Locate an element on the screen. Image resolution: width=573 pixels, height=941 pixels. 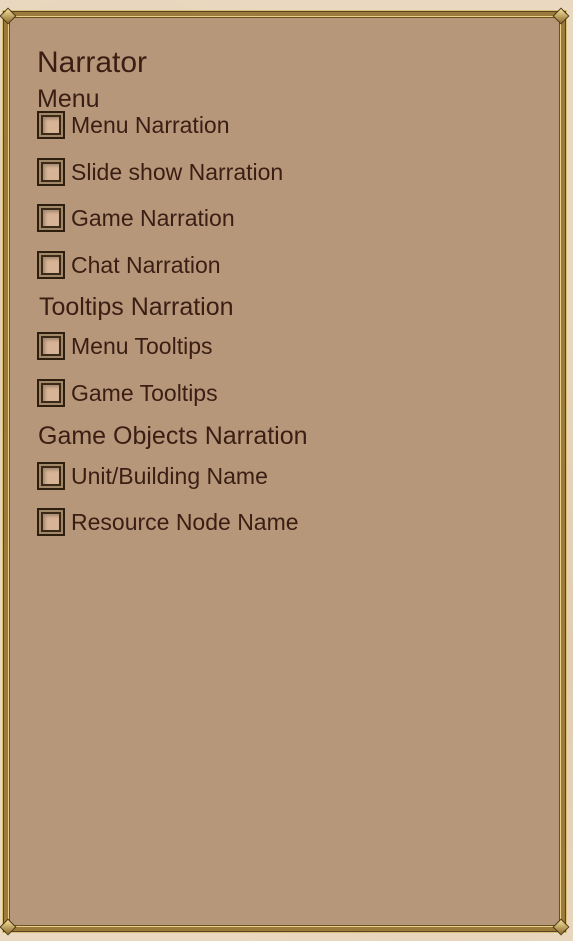
option-label: Slide show Narration is located at coordinates (177, 171).